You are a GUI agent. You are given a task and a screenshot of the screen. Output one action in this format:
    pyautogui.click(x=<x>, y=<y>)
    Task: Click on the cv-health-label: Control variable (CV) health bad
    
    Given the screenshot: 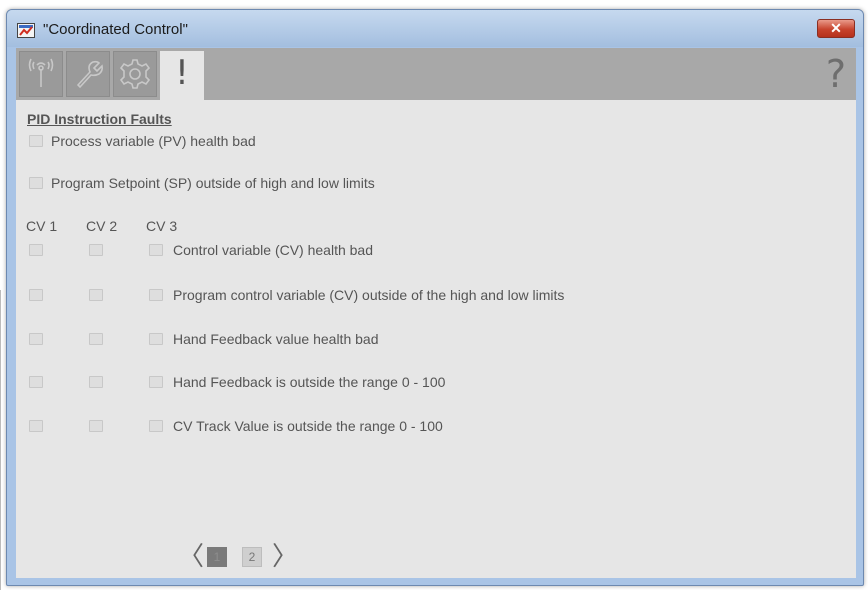 What is the action you would take?
    pyautogui.click(x=273, y=250)
    